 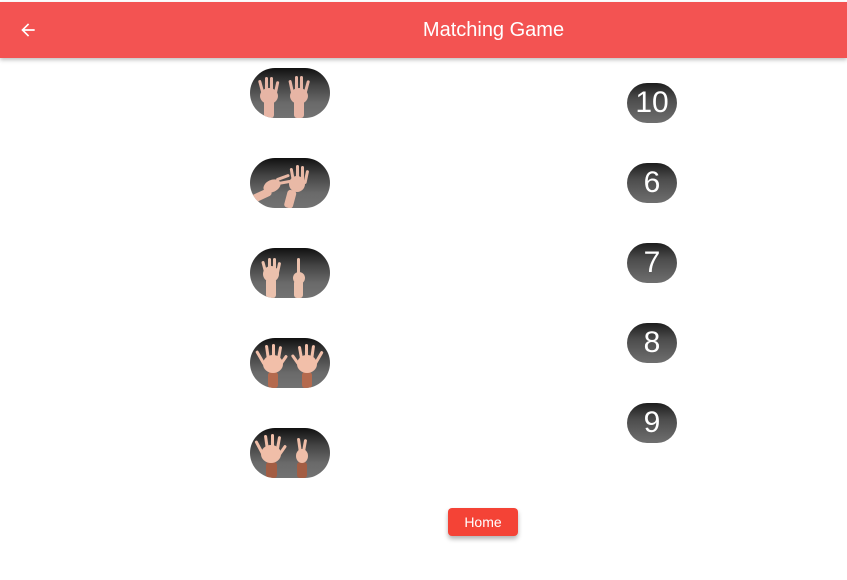 I want to click on home-button: Home, so click(x=483, y=522).